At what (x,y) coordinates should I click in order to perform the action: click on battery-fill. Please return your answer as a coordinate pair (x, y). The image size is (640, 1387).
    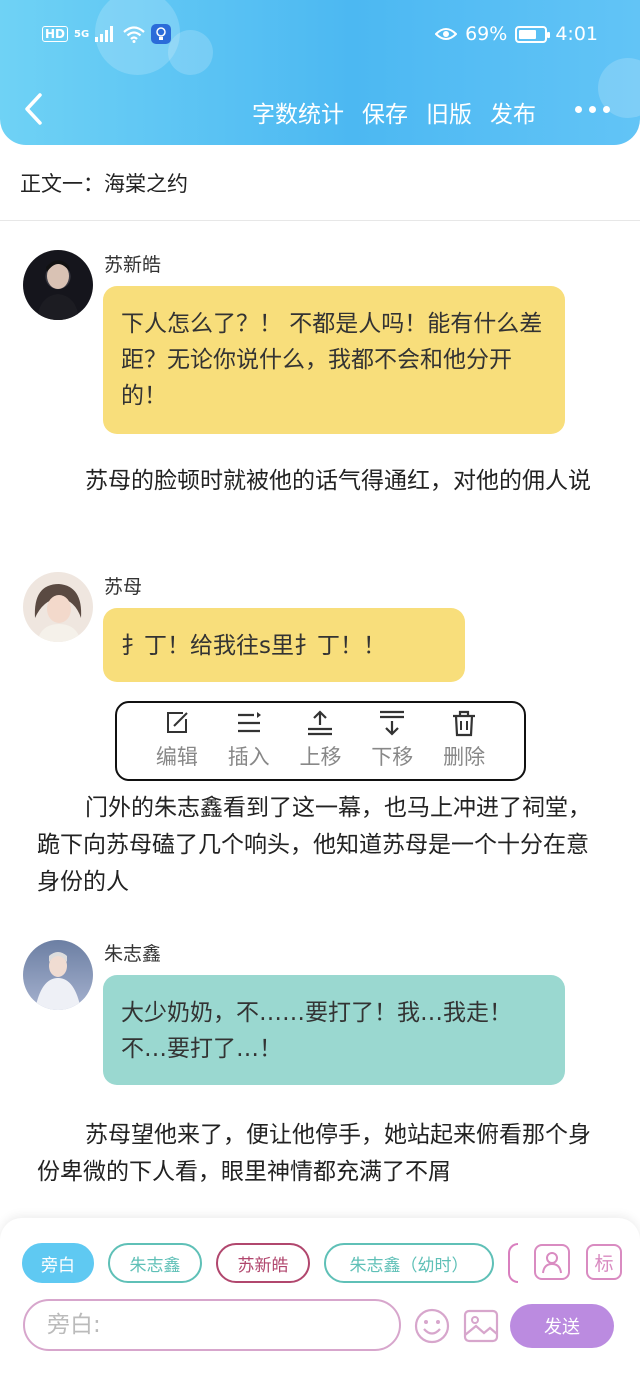
    Looking at the image, I should click on (528, 34).